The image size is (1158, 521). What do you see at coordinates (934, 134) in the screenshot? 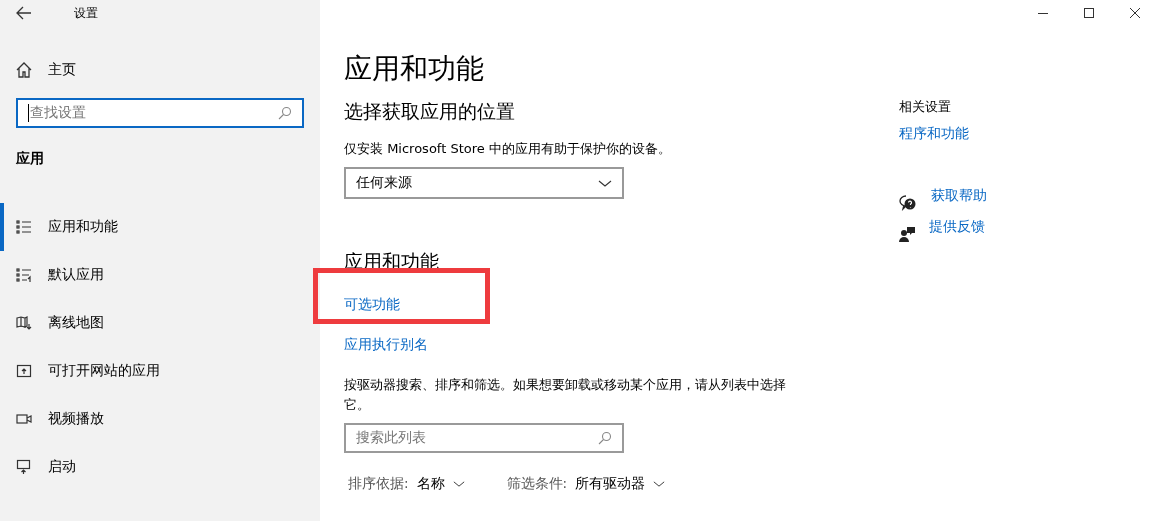
I see `programs-link: 程序和功能` at bounding box center [934, 134].